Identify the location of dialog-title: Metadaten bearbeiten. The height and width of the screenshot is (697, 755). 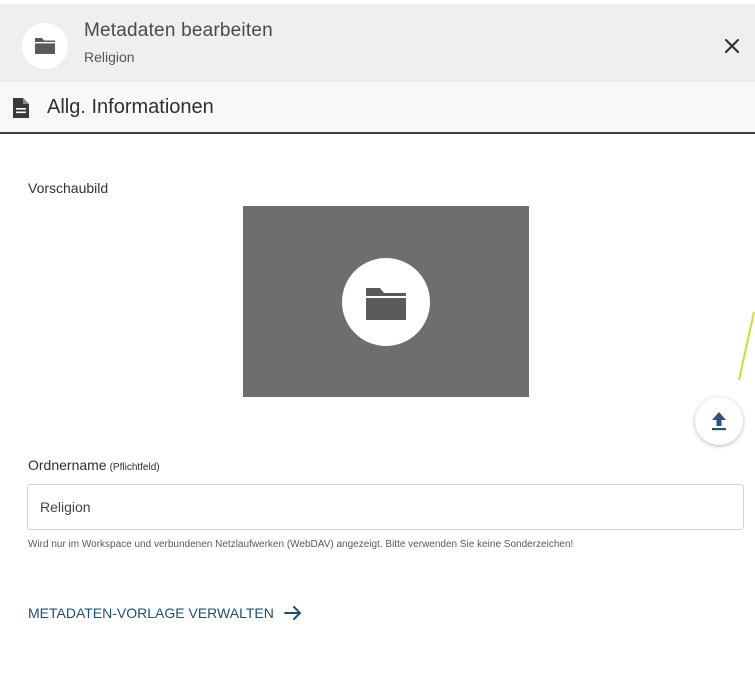
(178, 30).